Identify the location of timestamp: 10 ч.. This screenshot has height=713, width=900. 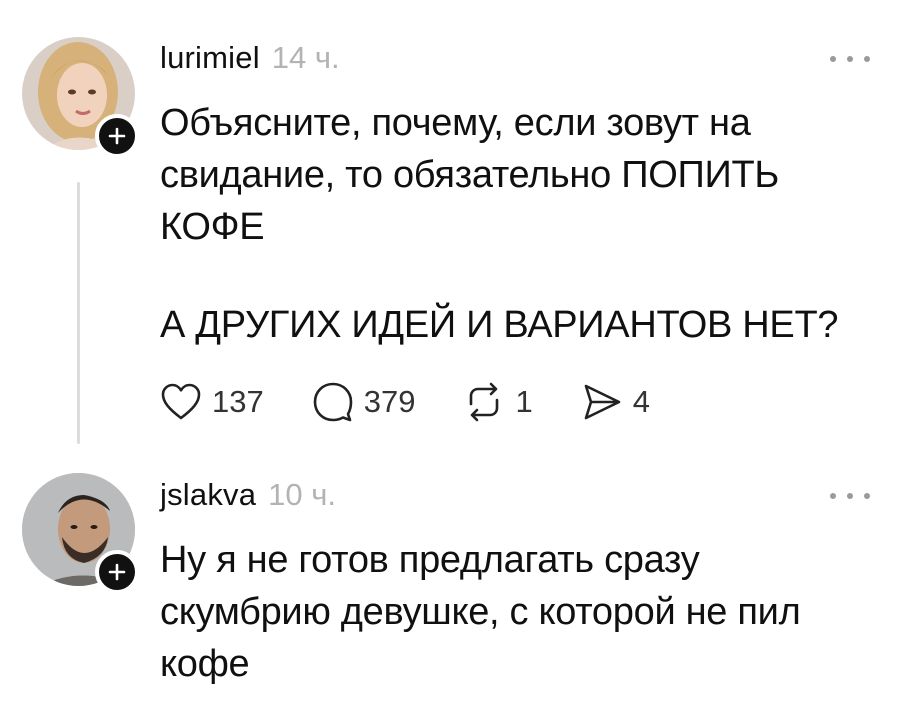
(302, 494).